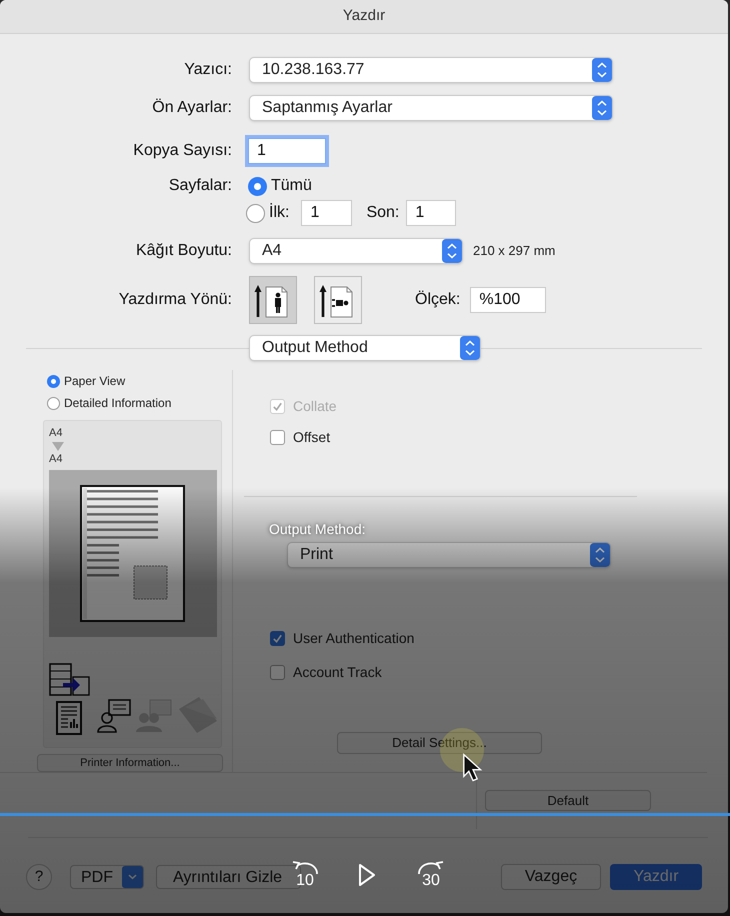 This screenshot has height=916, width=730. Describe the element at coordinates (514, 251) in the screenshot. I see `paper-dimensions: 210 x 297 mm` at that location.